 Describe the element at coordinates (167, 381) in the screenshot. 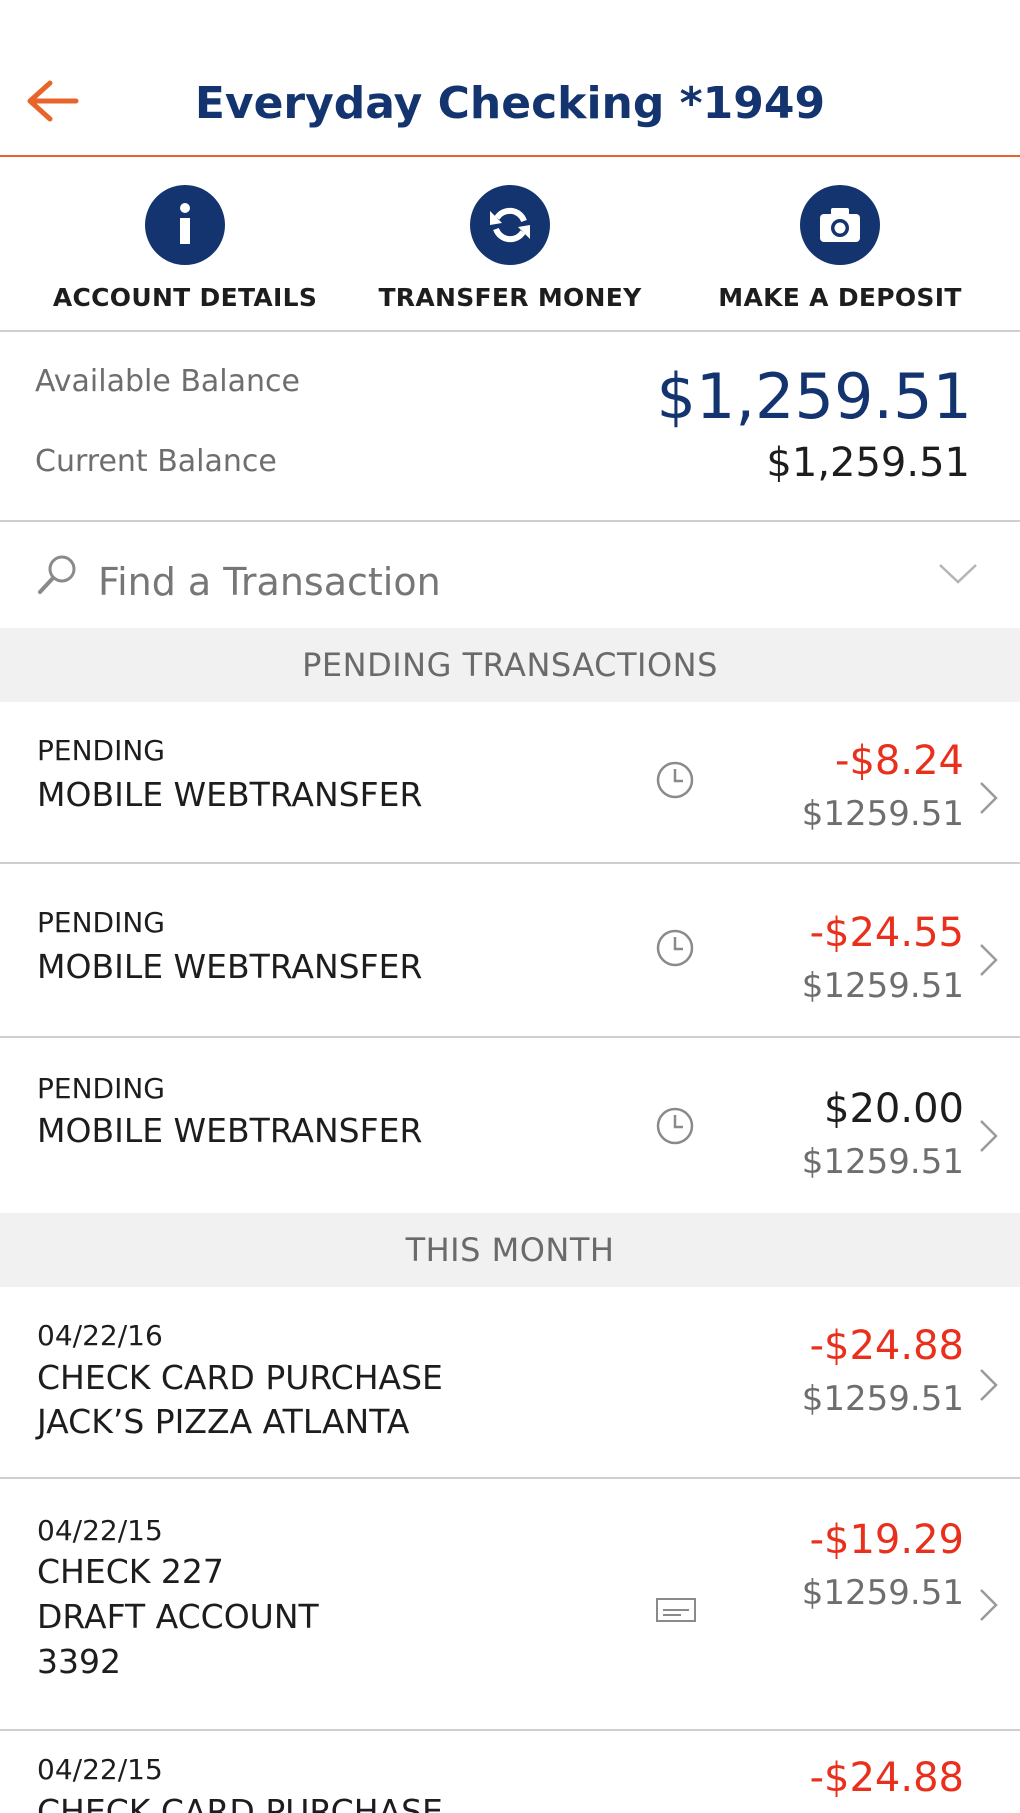

I see `available-balance-label: Available Balance` at that location.